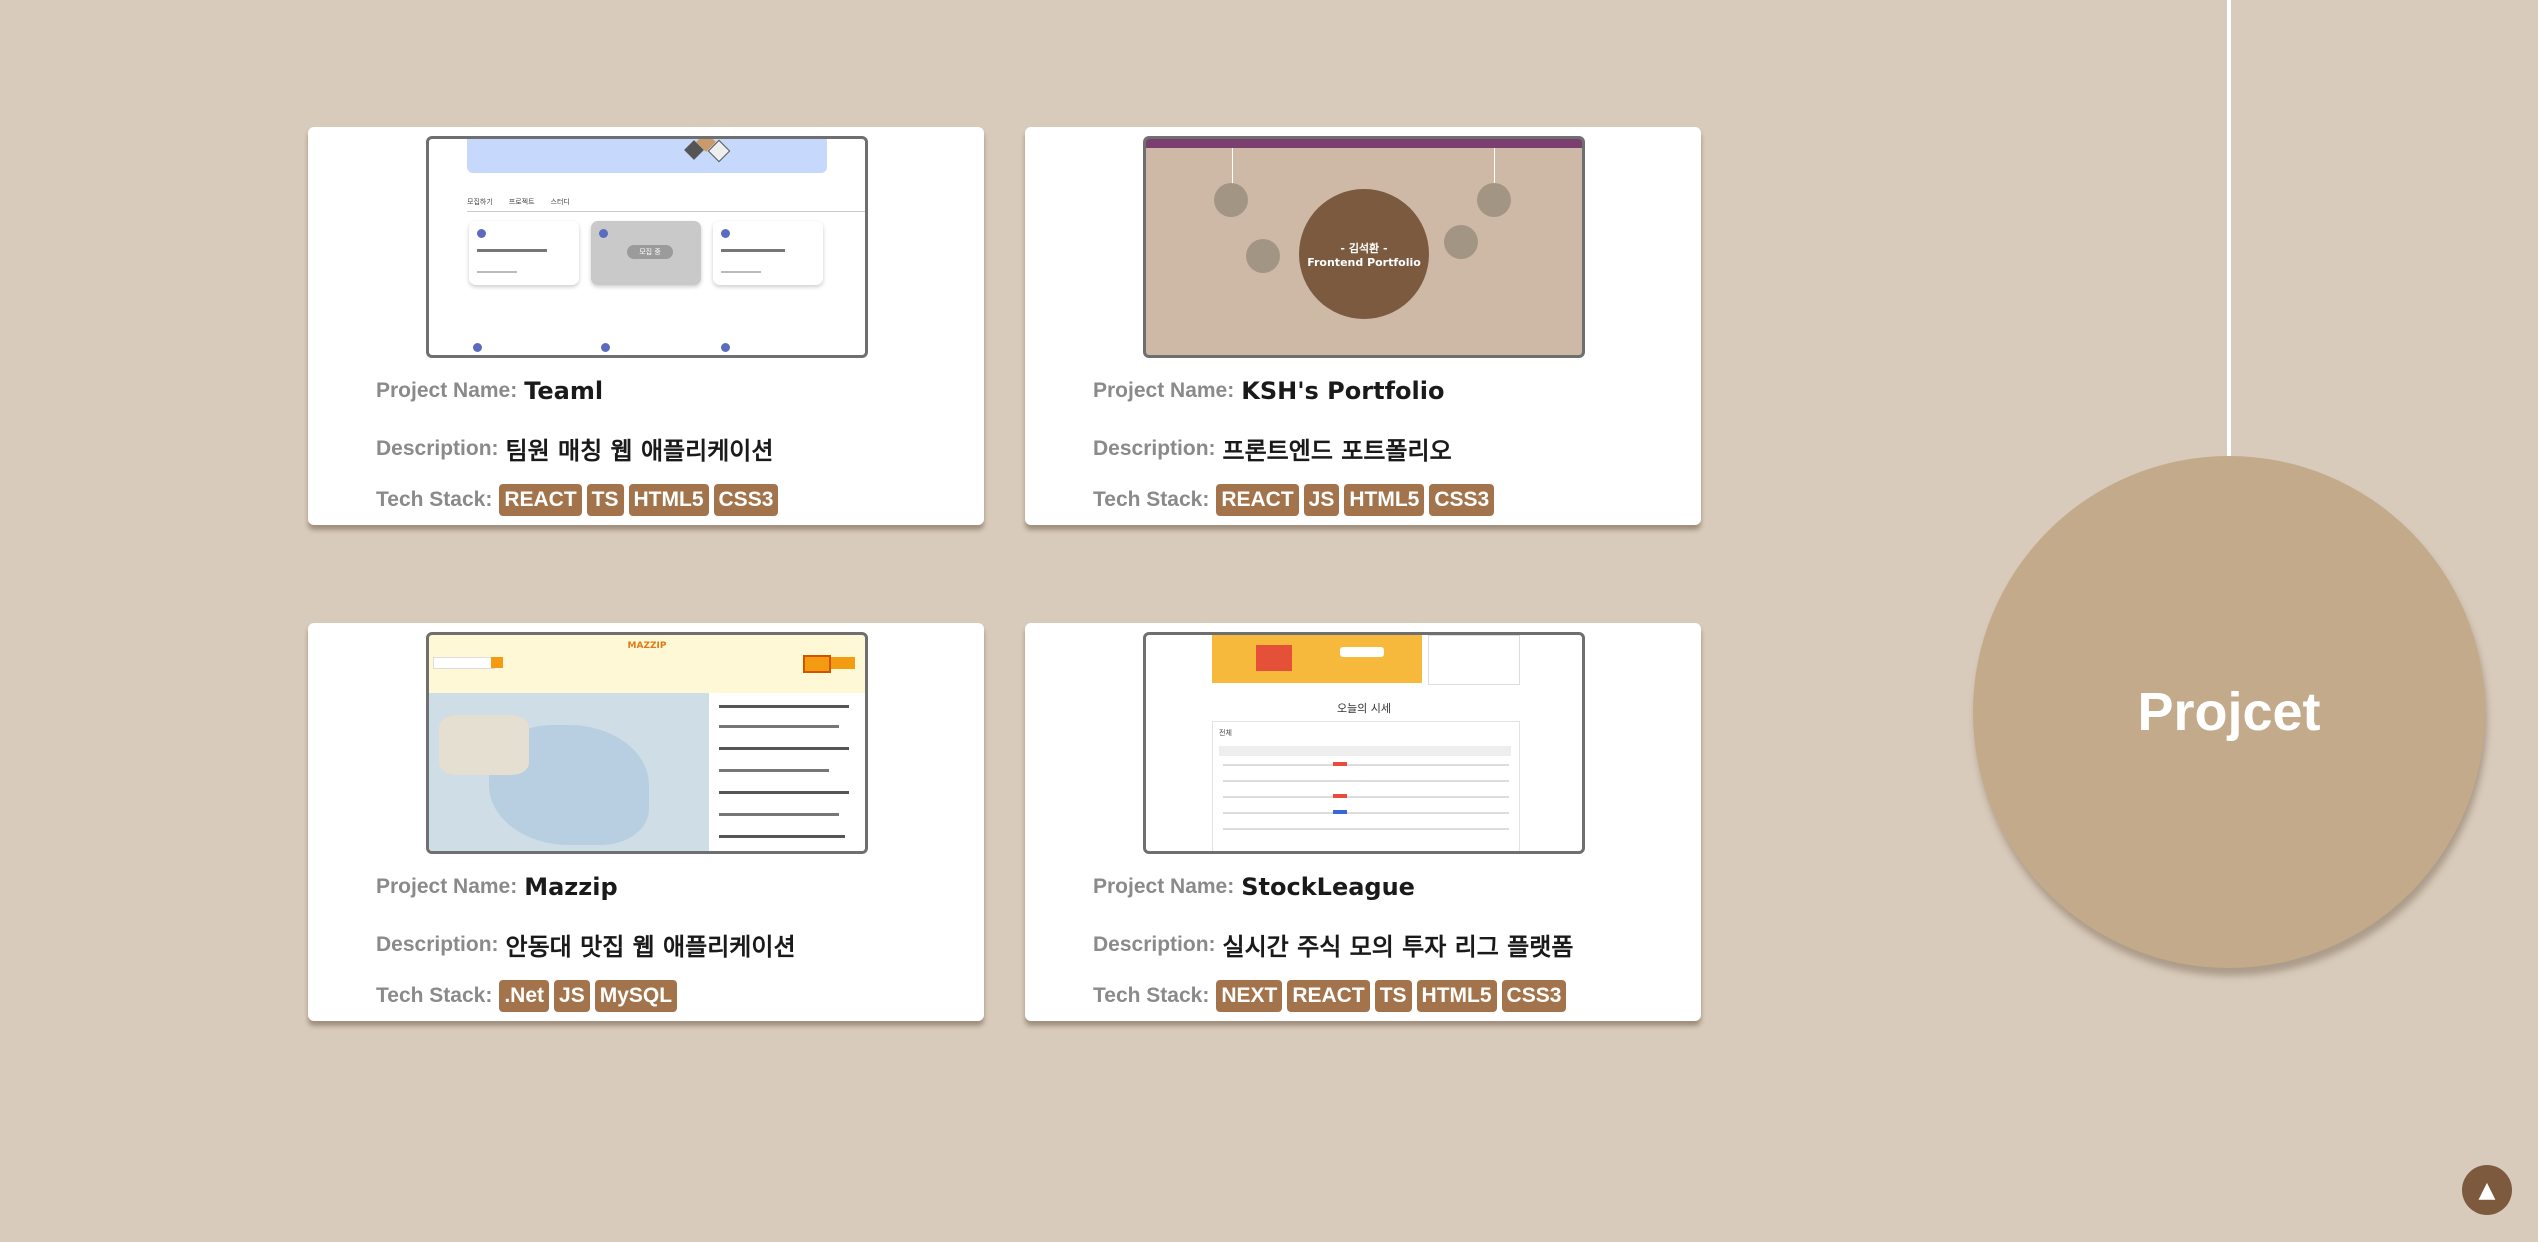  Describe the element at coordinates (560, 202) in the screenshot. I see `preview-tab: 스터디` at that location.